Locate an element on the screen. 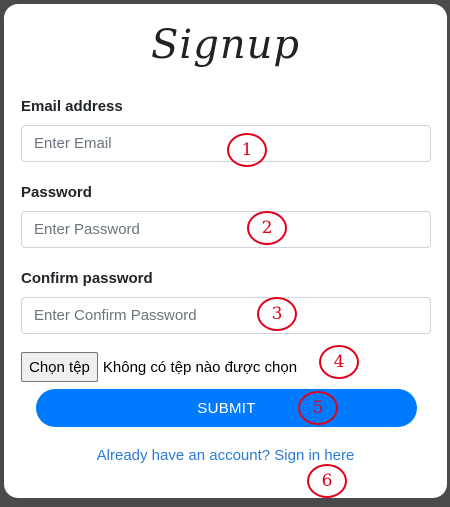  annotation-marker-2: 2 is located at coordinates (267, 228).